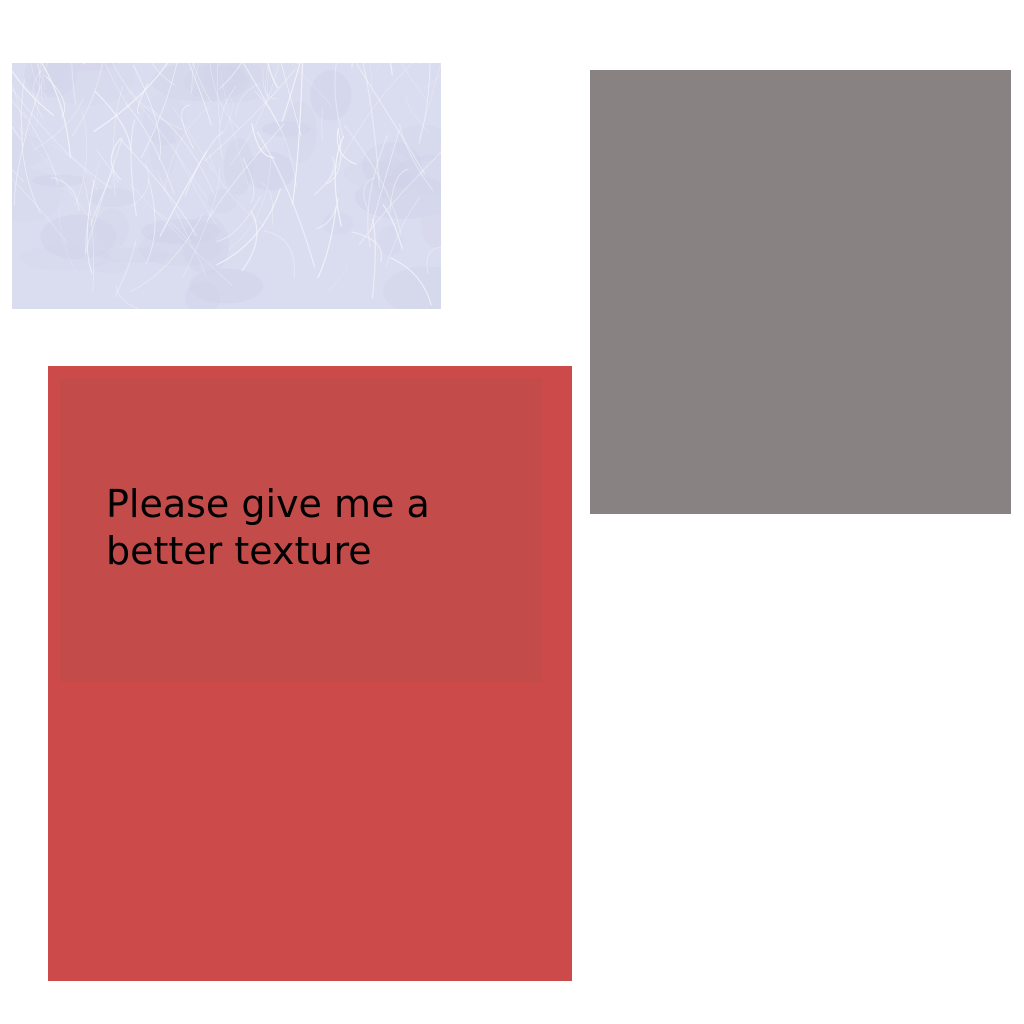 The width and height of the screenshot is (1024, 1024). What do you see at coordinates (268, 527) in the screenshot?
I see `texture-request-text: Please give me a better texture` at bounding box center [268, 527].